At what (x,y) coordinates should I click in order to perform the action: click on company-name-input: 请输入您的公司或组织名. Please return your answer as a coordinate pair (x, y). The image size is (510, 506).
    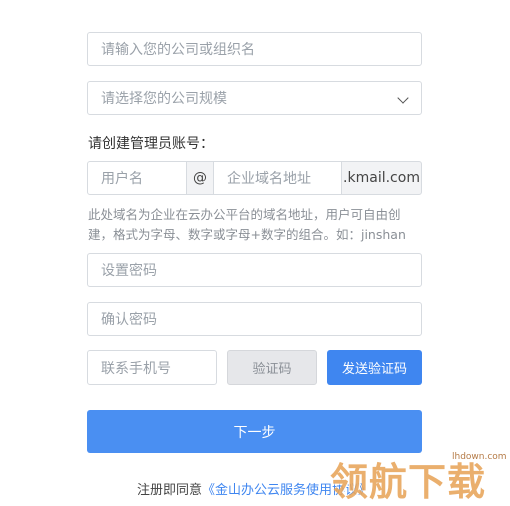
    Looking at the image, I should click on (254, 49).